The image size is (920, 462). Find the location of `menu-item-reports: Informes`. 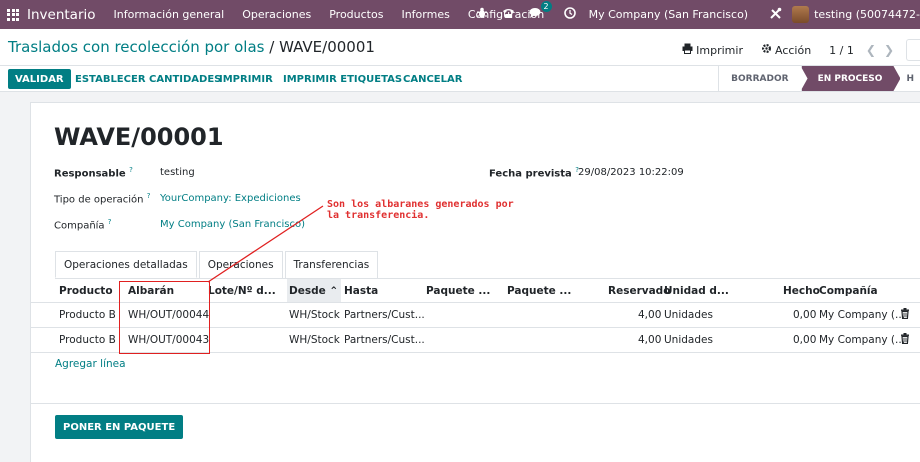

menu-item-reports: Informes is located at coordinates (425, 14).